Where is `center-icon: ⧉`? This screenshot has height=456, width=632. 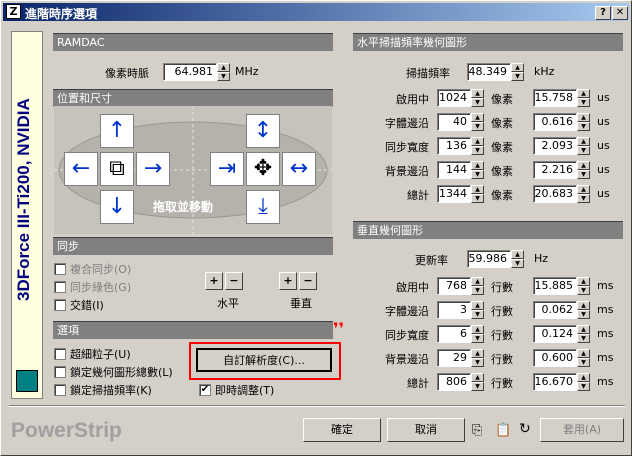
center-icon: ⧉ is located at coordinates (117, 169).